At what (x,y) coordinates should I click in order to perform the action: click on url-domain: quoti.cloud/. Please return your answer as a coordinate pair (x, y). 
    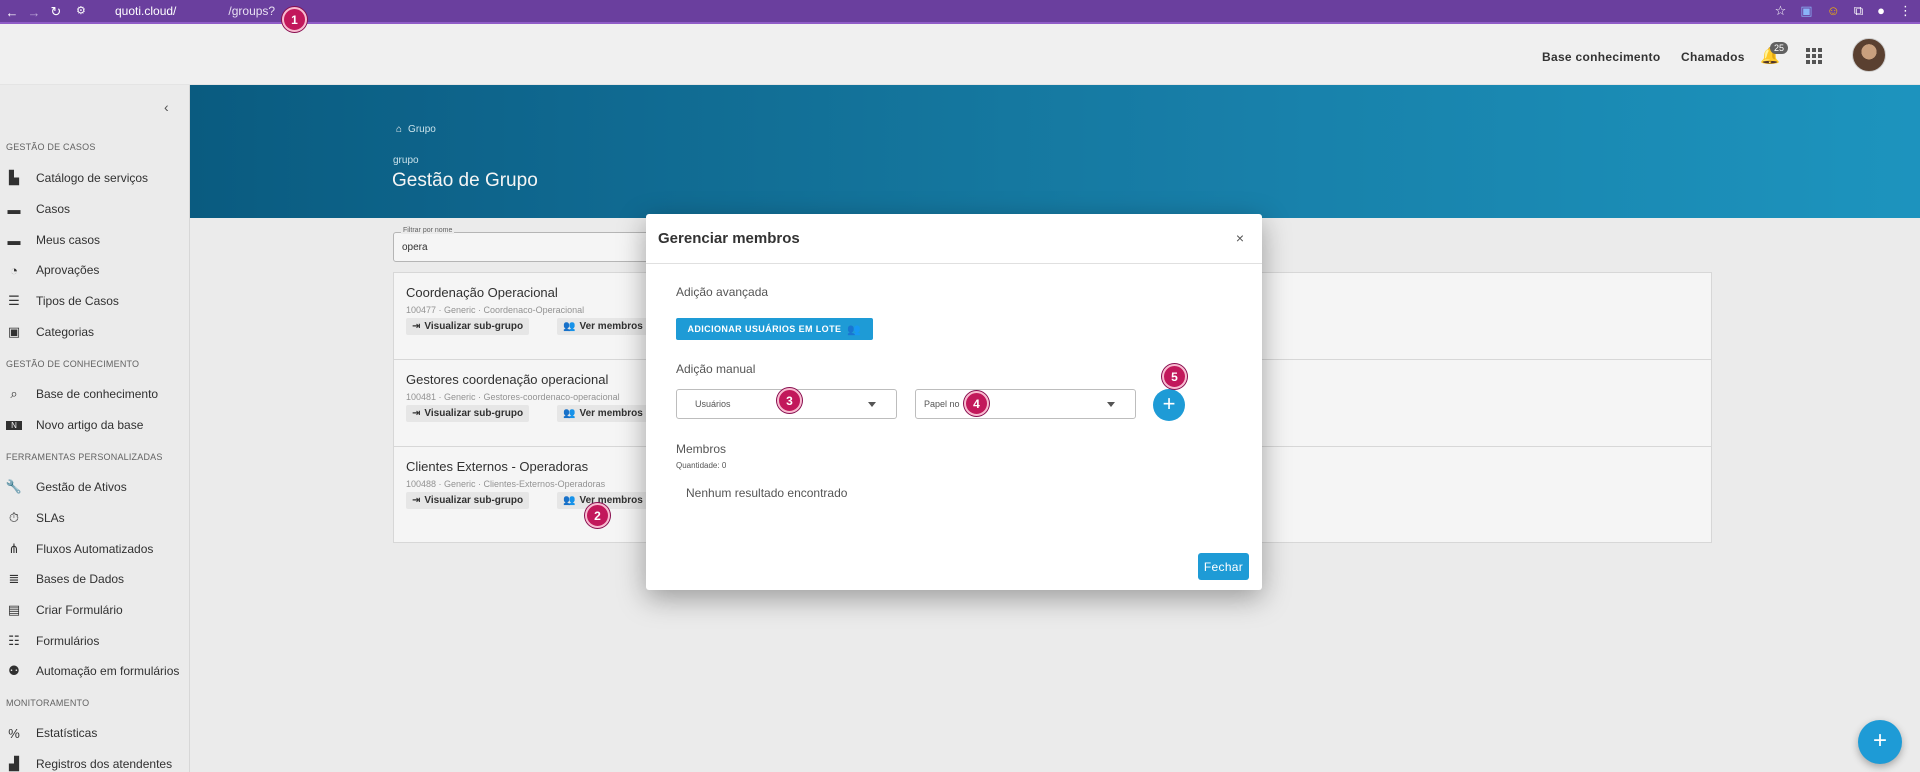
    Looking at the image, I should click on (146, 11).